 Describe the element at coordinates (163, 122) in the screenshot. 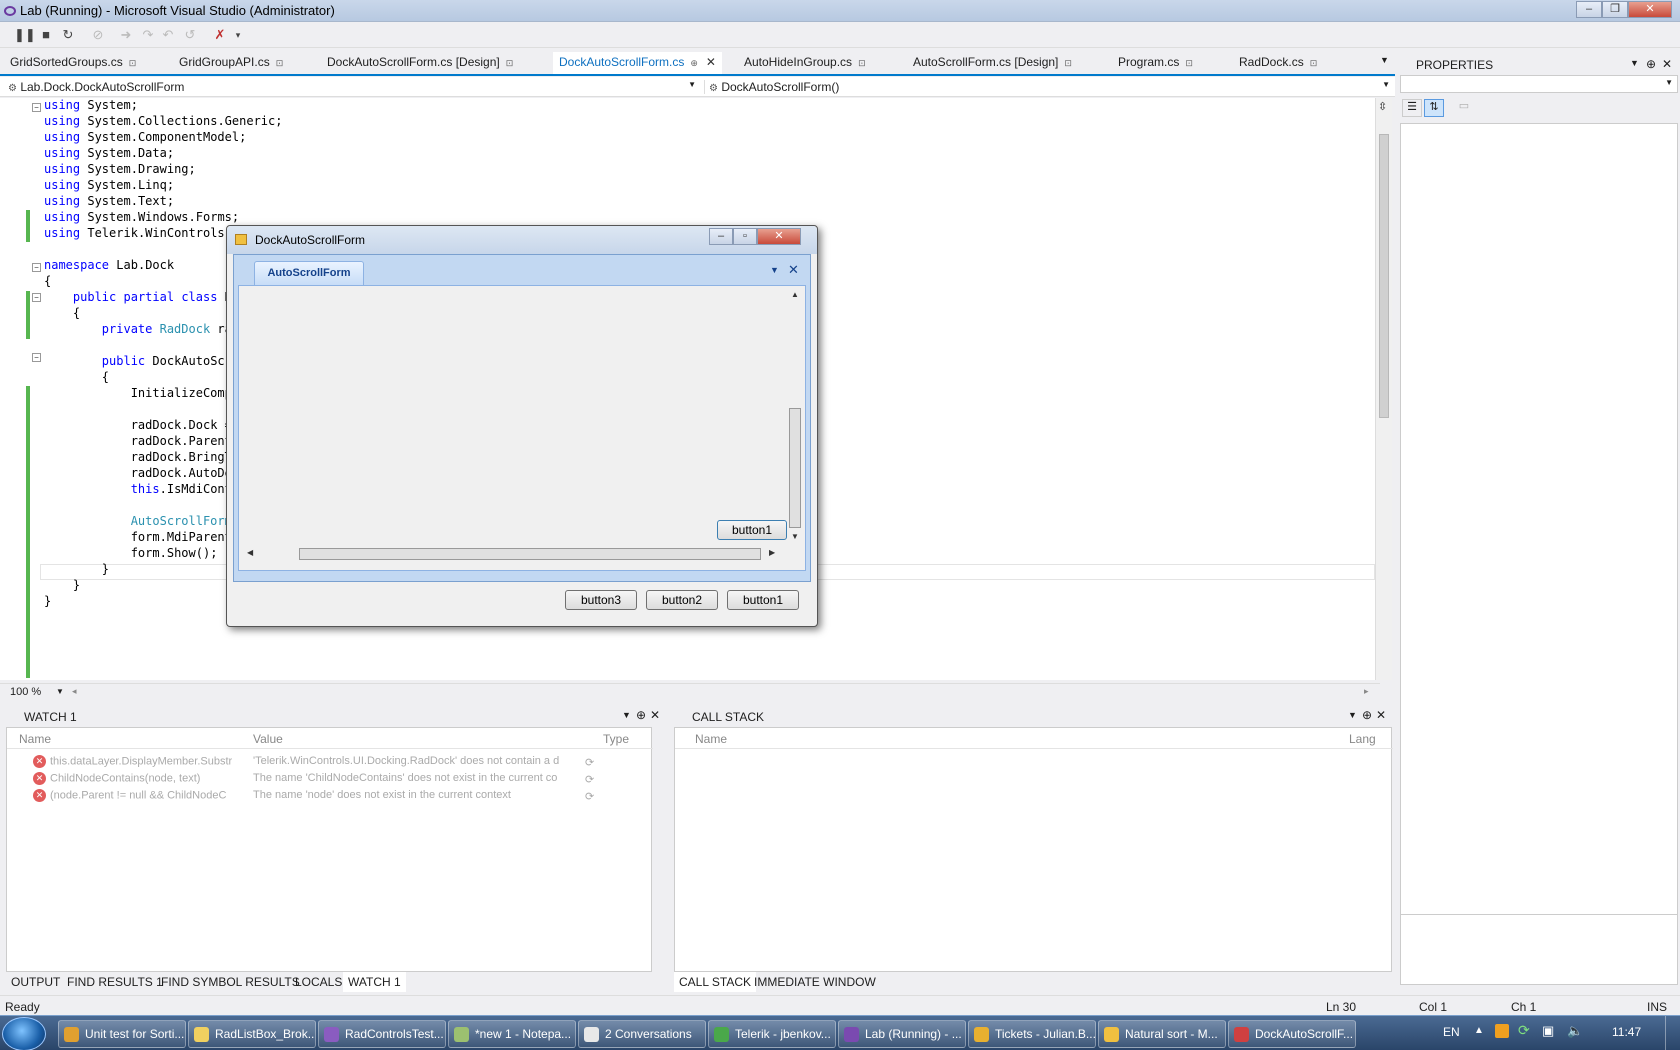

I see `code-line: using System.Collections.Generic;` at that location.